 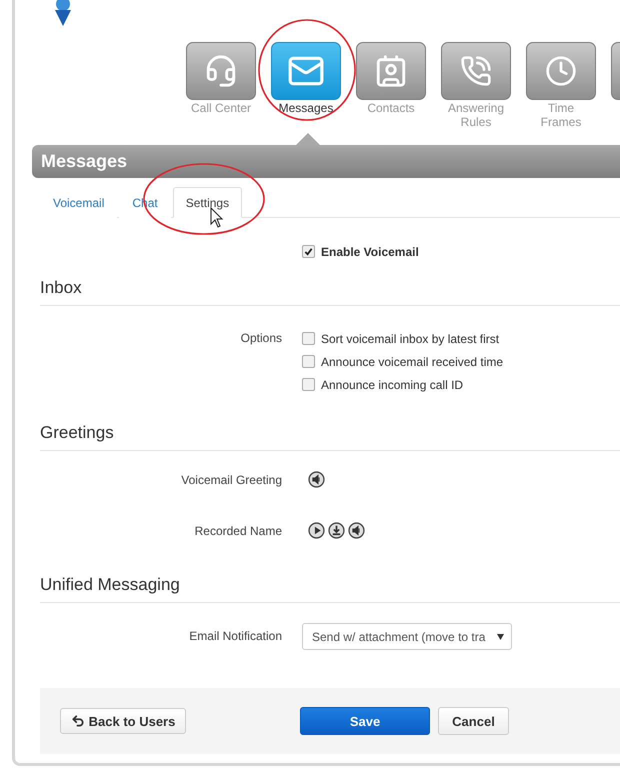 What do you see at coordinates (221, 91) in the screenshot?
I see `nav-tile: Call Center` at bounding box center [221, 91].